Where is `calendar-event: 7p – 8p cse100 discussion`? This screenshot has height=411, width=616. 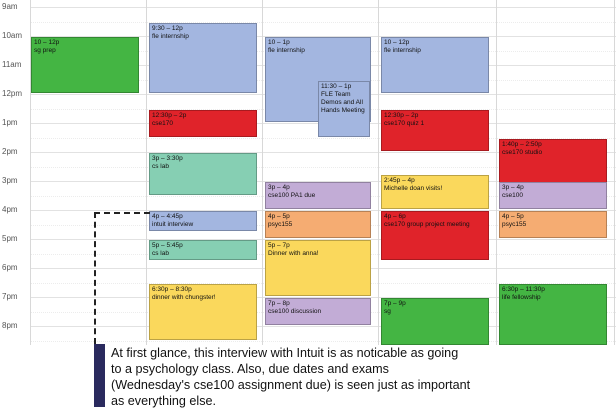
calendar-event: 7p – 8p cse100 discussion is located at coordinates (318, 311).